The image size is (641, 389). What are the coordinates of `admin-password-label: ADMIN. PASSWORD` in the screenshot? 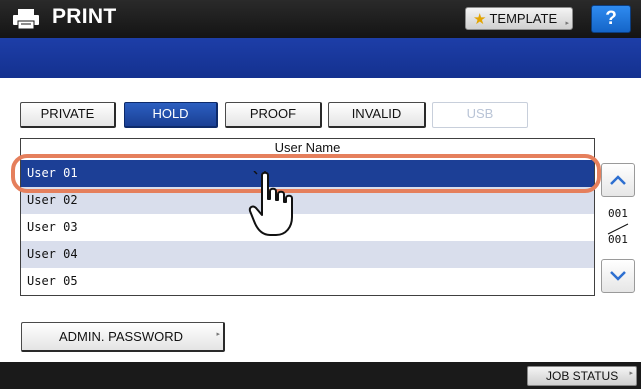 It's located at (121, 336).